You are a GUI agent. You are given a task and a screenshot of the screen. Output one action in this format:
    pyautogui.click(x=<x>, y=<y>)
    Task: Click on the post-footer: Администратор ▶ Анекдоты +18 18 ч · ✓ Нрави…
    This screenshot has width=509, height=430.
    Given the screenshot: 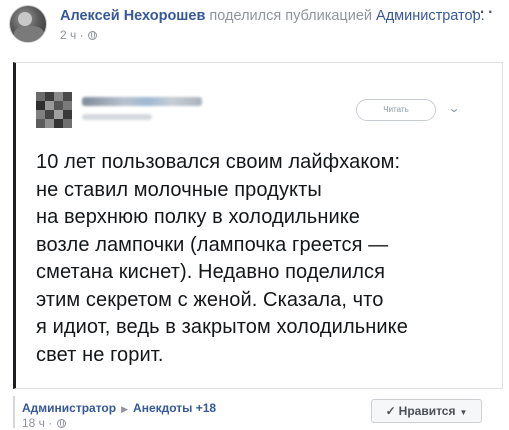 What is the action you would take?
    pyautogui.click(x=254, y=411)
    